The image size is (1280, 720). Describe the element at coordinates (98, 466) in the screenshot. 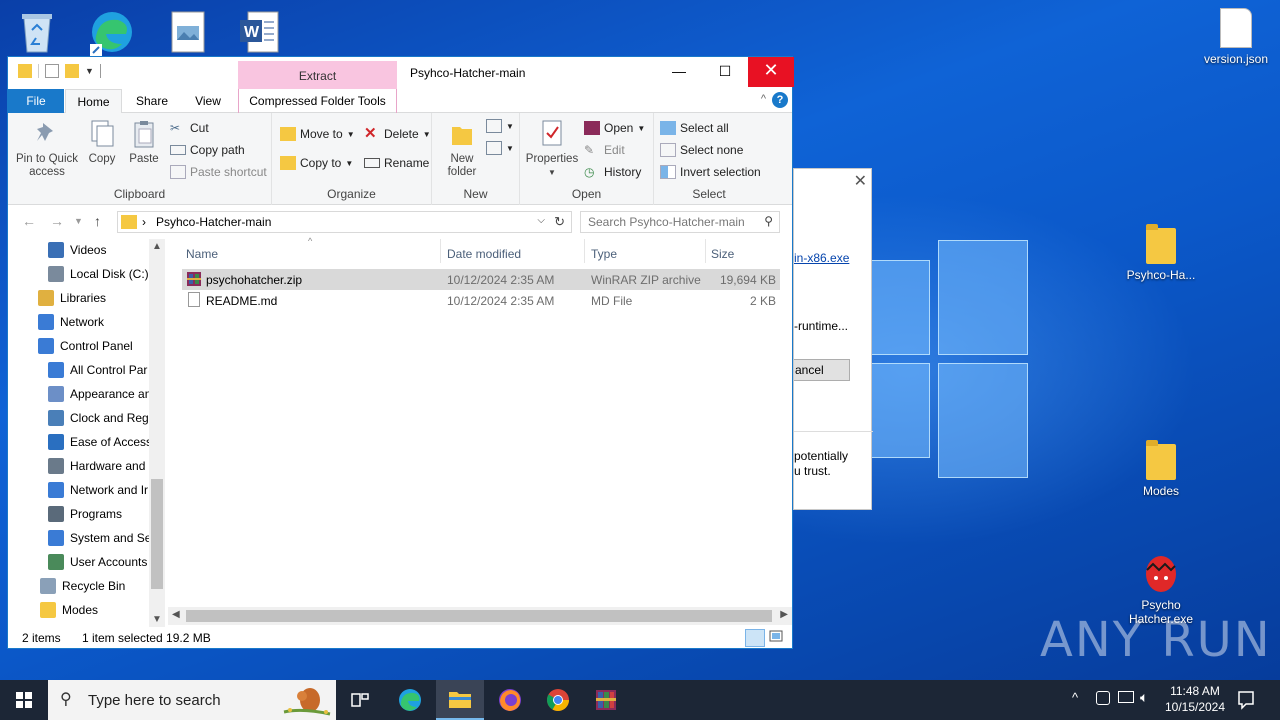

I see `nav-item: Hardware and` at that location.